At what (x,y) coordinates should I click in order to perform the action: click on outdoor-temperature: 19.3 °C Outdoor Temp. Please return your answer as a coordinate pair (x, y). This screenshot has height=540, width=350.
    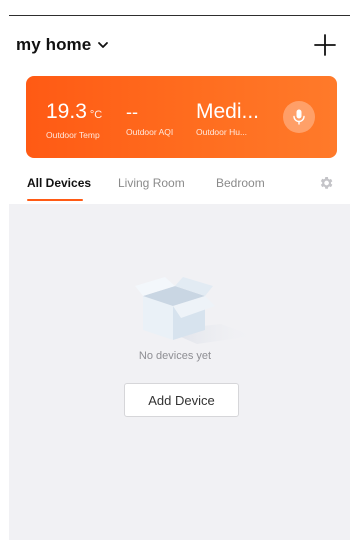
    Looking at the image, I should click on (74, 120).